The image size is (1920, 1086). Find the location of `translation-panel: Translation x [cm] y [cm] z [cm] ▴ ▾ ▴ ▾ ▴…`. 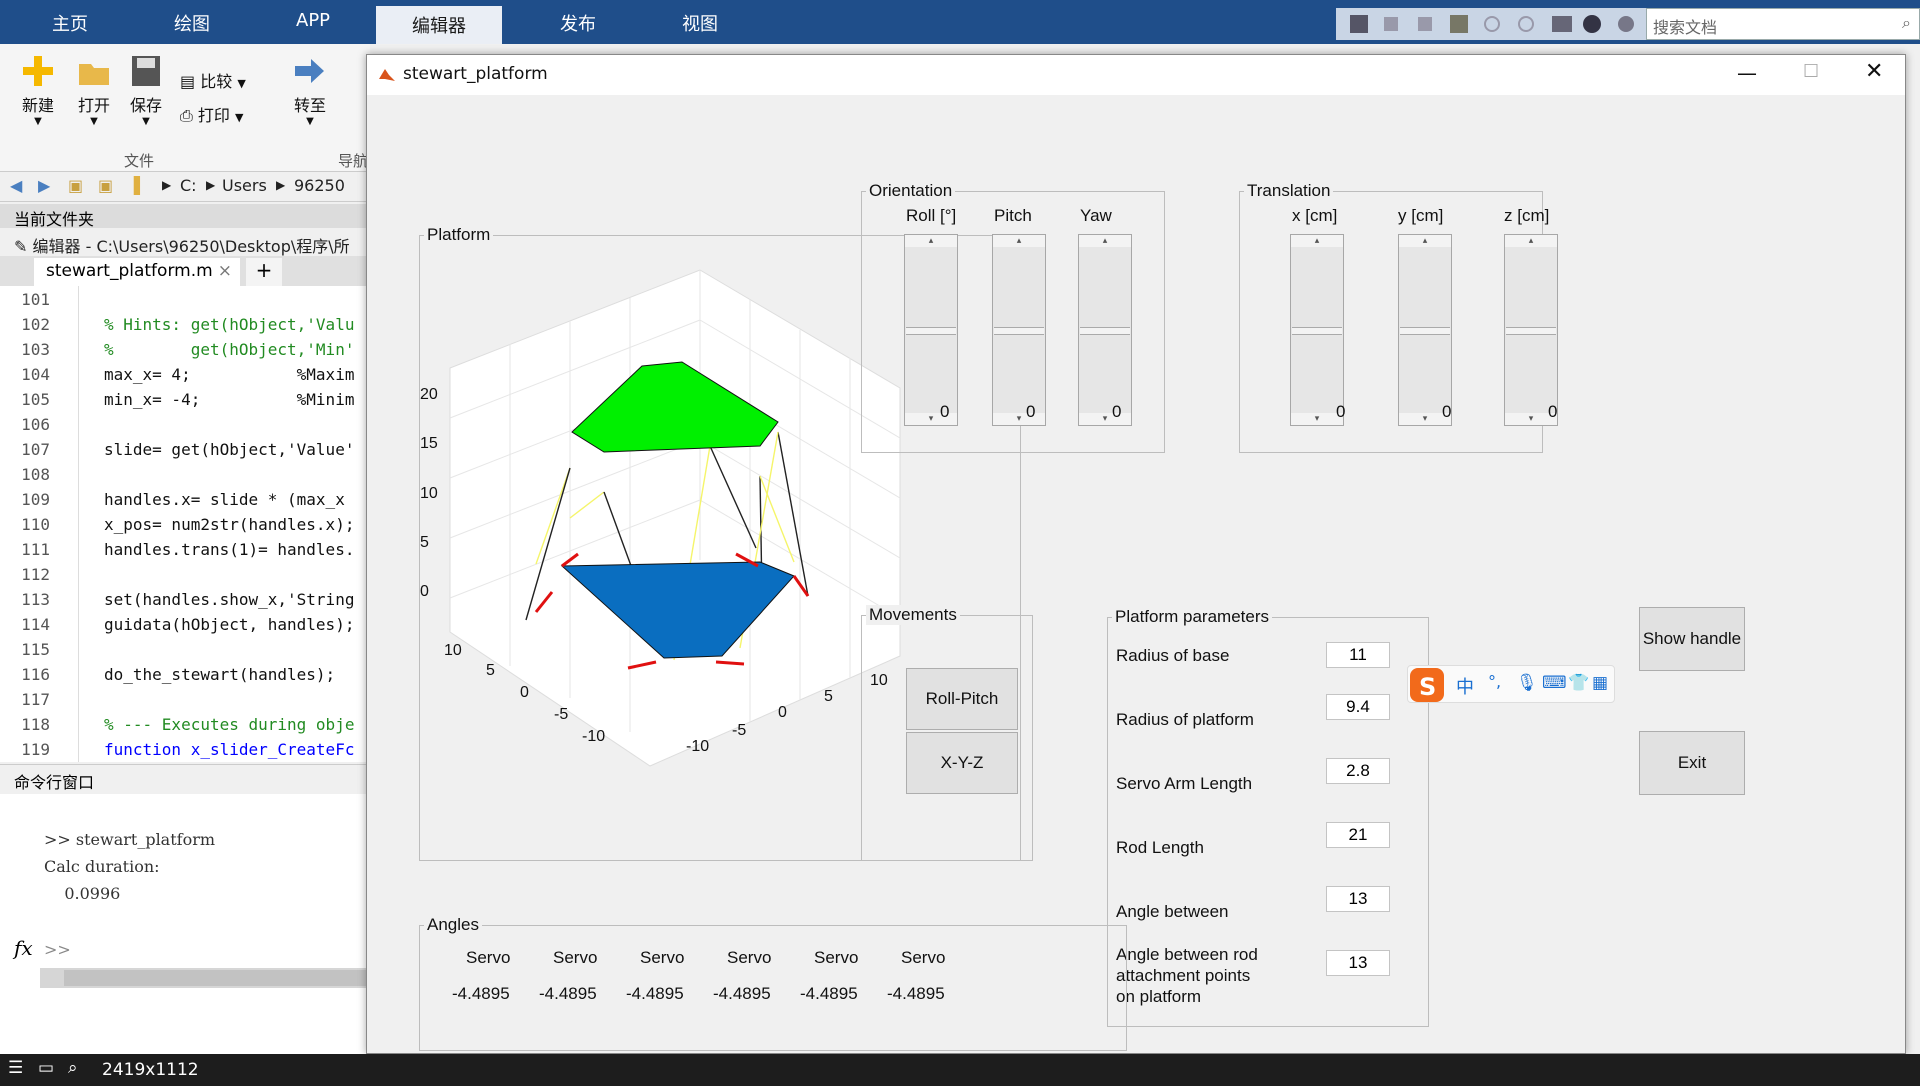

translation-panel: Translation x [cm] y [cm] z [cm] ▴ ▾ ▴ ▾ ▴… is located at coordinates (1398, 317).